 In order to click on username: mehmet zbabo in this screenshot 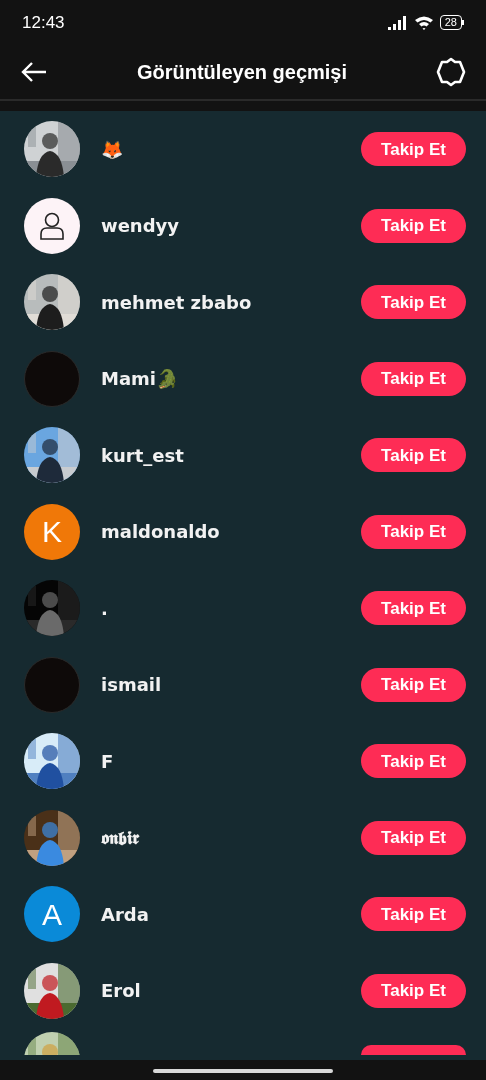, I will do `click(177, 302)`.